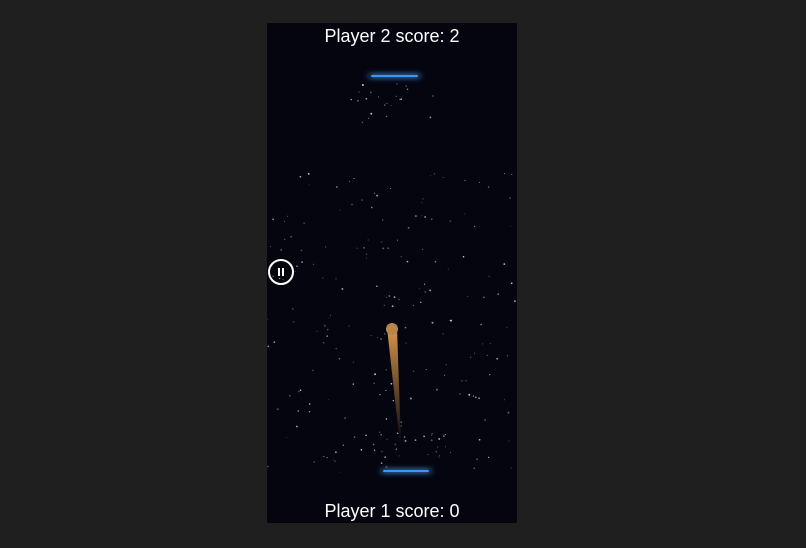 Image resolution: width=806 pixels, height=548 pixels. I want to click on player1-paddle, so click(406, 471).